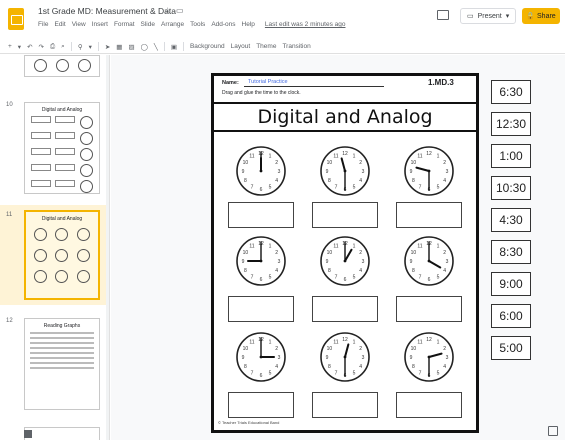  What do you see at coordinates (43, 24) in the screenshot?
I see `menu-file: File` at bounding box center [43, 24].